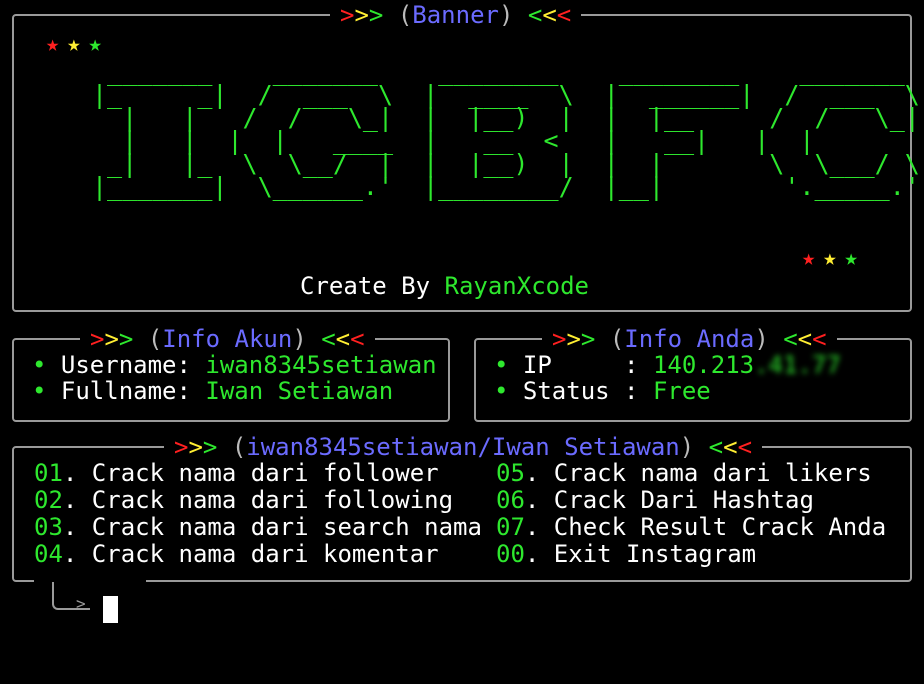 Image resolution: width=924 pixels, height=684 pixels. I want to click on fullname-row: • Fullname: Iwan Setiawan, so click(213, 391).